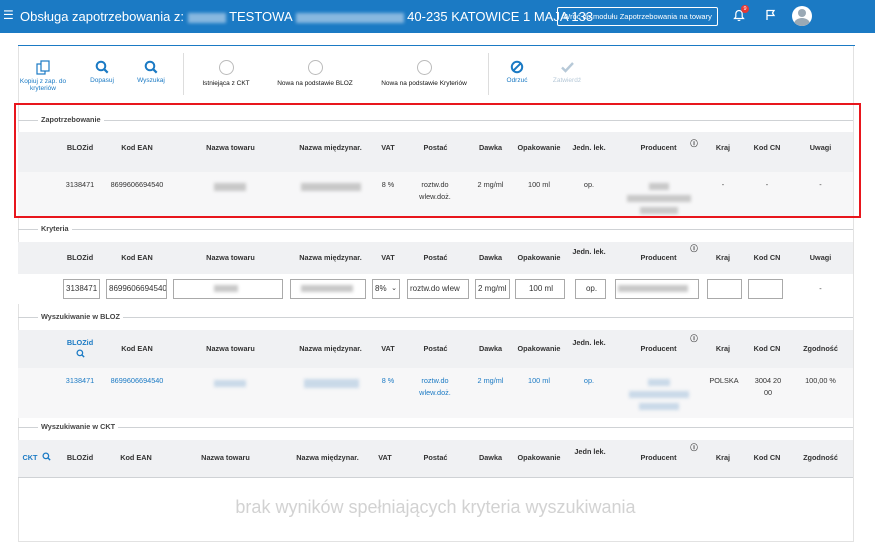  I want to click on option-new-criteria: Nowa na podstawie Kryteriów, so click(424, 73).